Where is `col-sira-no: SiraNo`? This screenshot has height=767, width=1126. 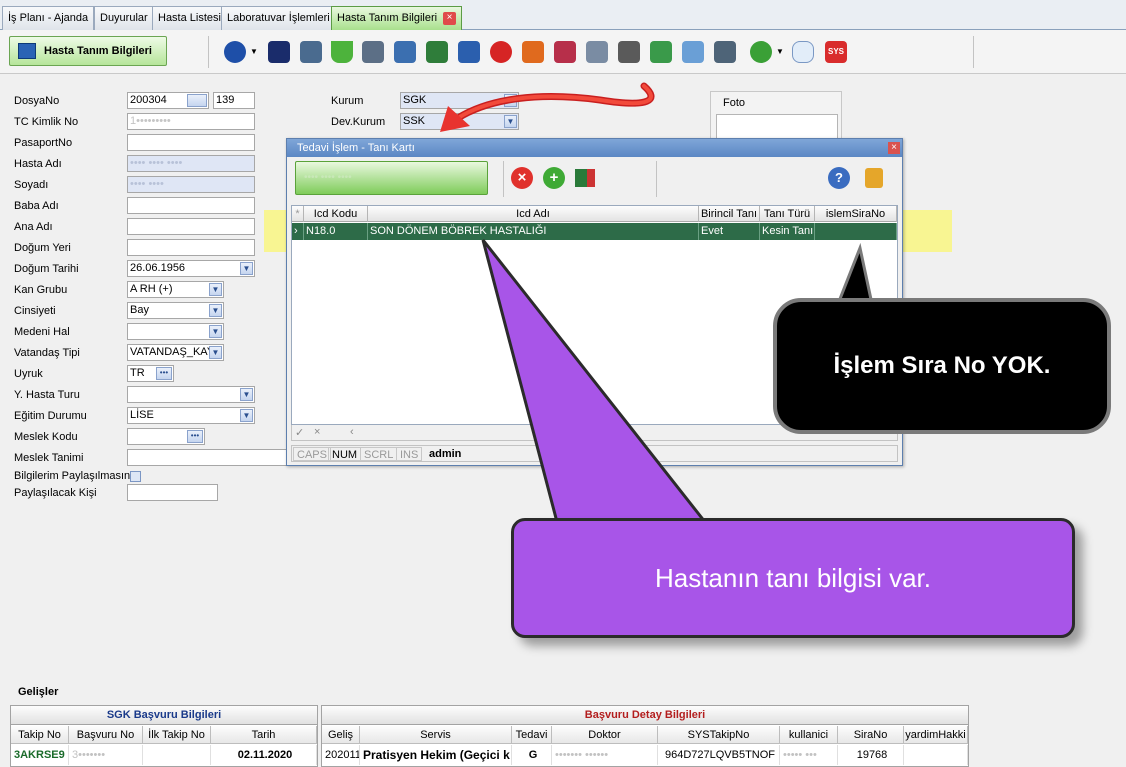
col-sira-no: SiraNo is located at coordinates (871, 735).